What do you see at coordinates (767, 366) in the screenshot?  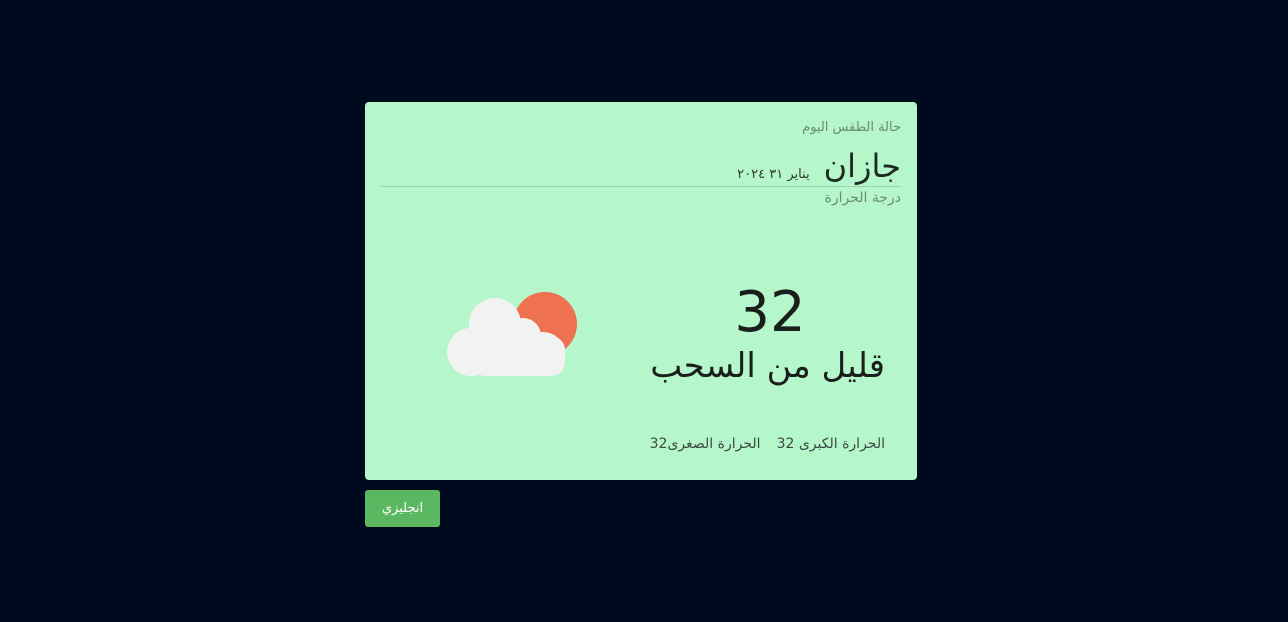 I see `weather-condition: قليل من السحب` at bounding box center [767, 366].